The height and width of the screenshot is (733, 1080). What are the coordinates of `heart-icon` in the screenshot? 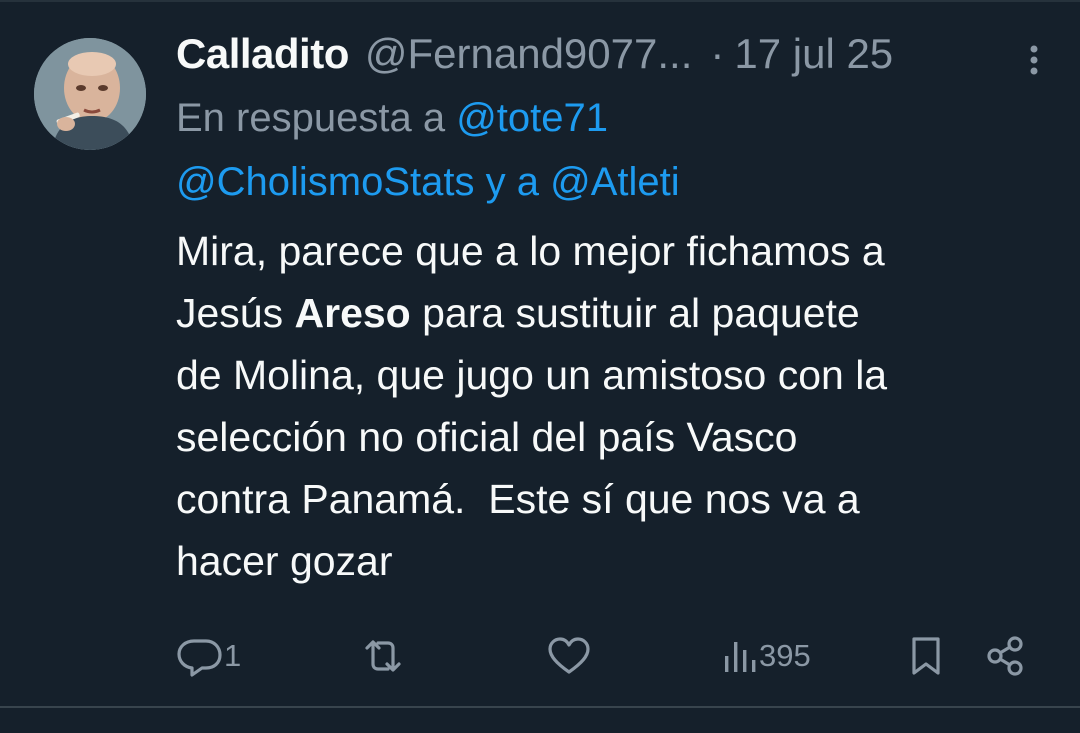 It's located at (569, 655).